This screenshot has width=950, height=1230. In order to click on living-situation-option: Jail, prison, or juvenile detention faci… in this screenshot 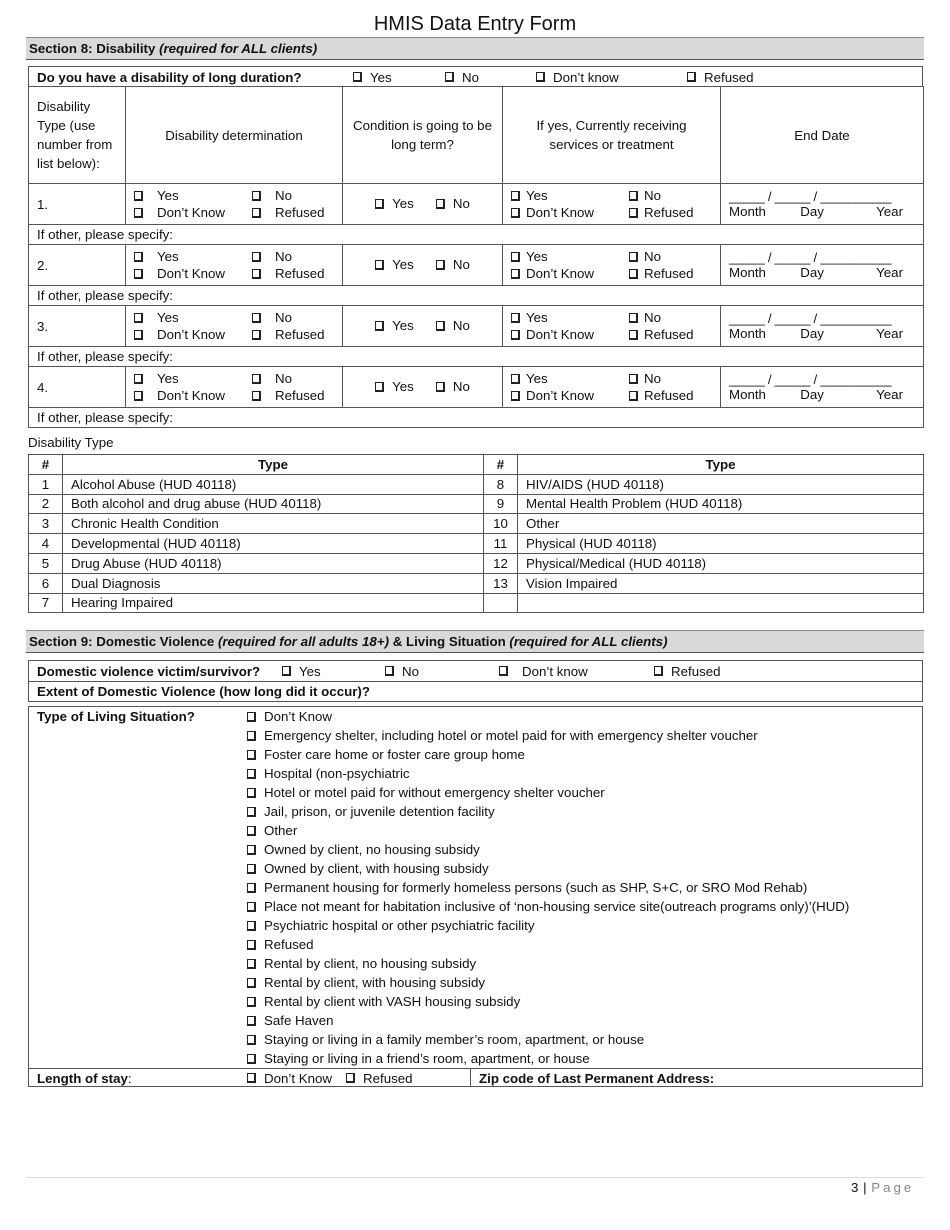, I will do `click(548, 811)`.